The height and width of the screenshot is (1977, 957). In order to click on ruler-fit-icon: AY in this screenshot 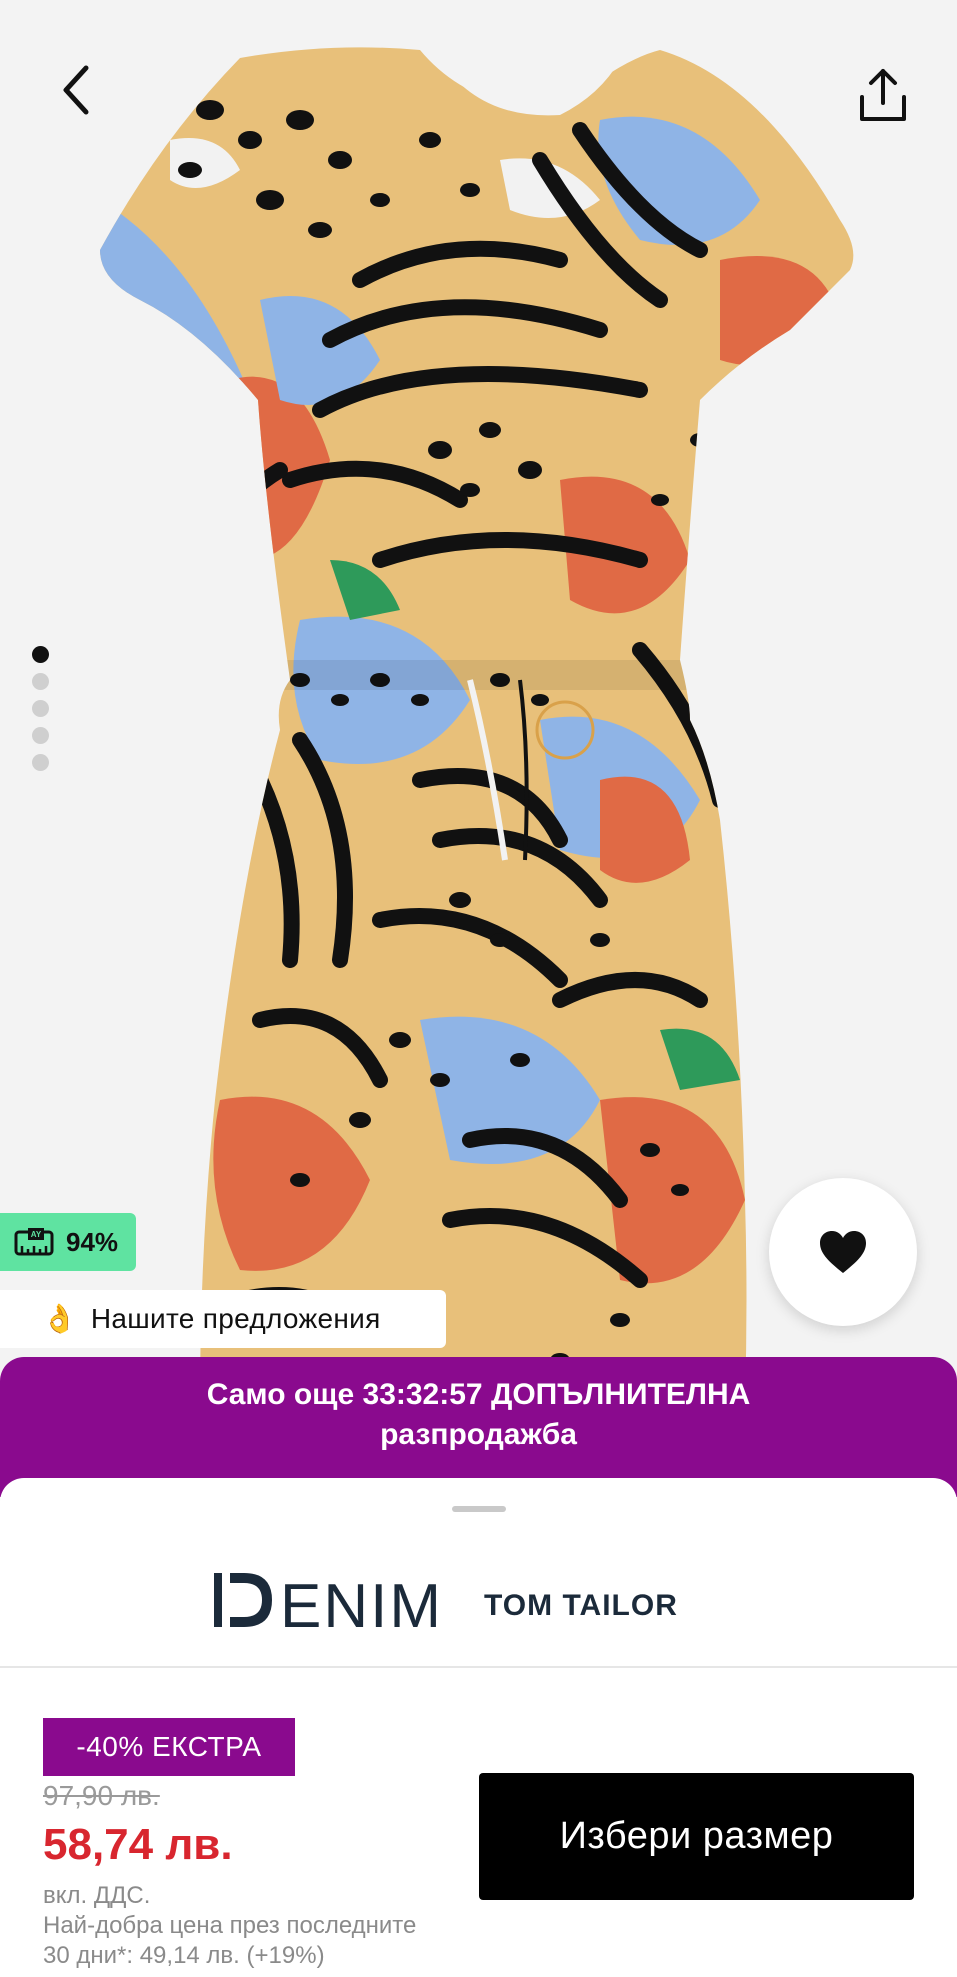, I will do `click(34, 1242)`.